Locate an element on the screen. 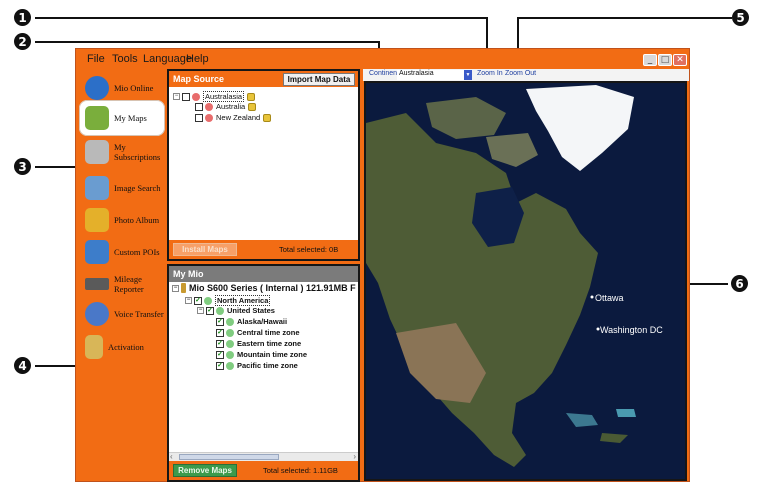  sidebar-item-my-maps: My Maps is located at coordinates (122, 118).